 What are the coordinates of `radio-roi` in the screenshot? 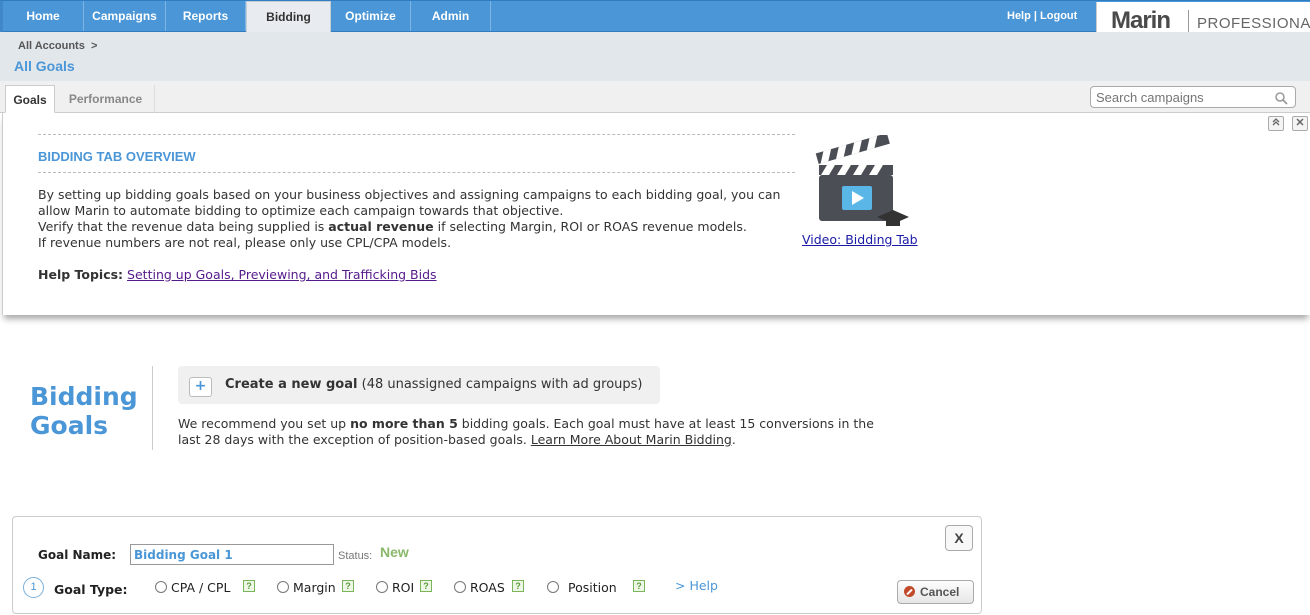 It's located at (382, 587).